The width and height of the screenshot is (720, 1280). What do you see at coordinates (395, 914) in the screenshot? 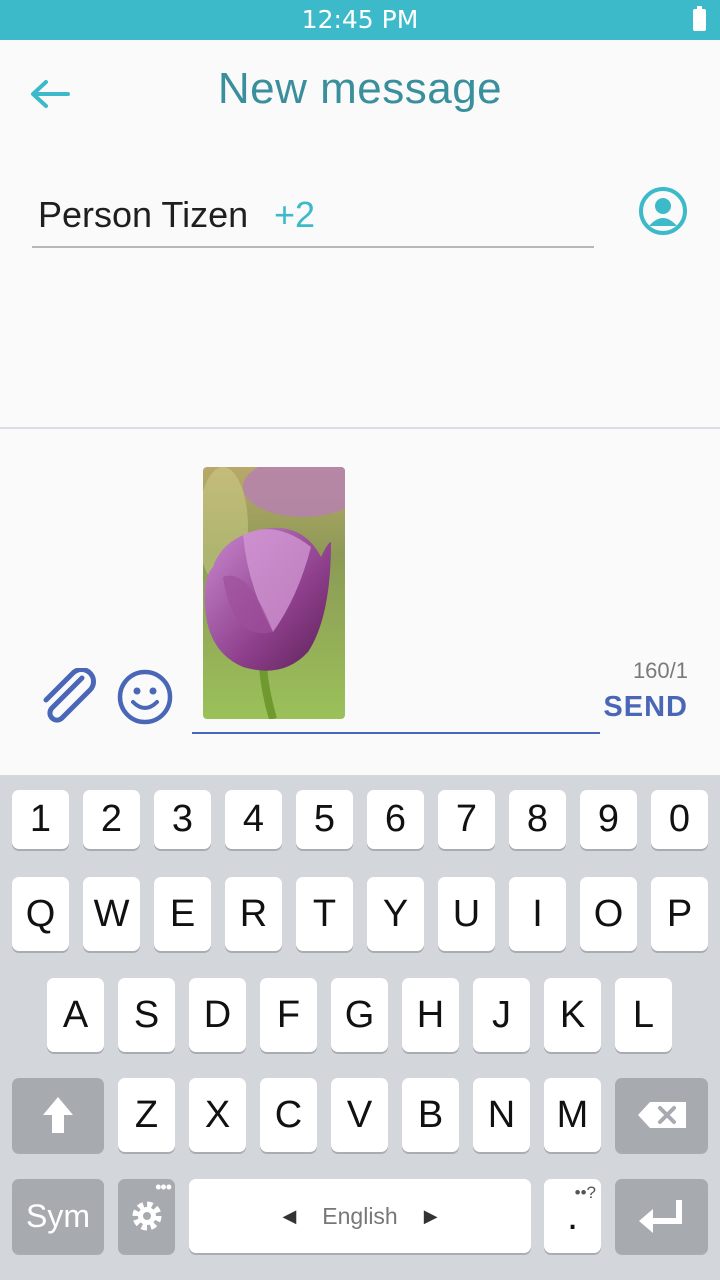
I see `key-y: Y` at bounding box center [395, 914].